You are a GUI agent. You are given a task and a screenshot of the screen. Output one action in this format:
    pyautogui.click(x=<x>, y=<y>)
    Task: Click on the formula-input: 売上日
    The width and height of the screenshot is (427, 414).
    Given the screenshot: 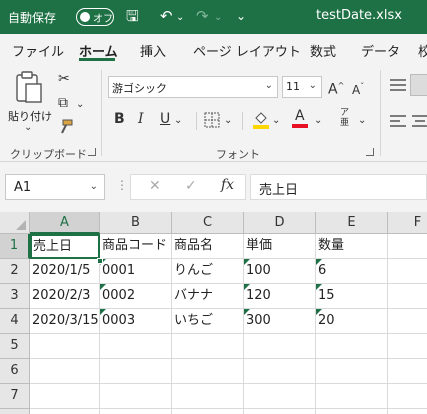 What is the action you would take?
    pyautogui.click(x=338, y=187)
    